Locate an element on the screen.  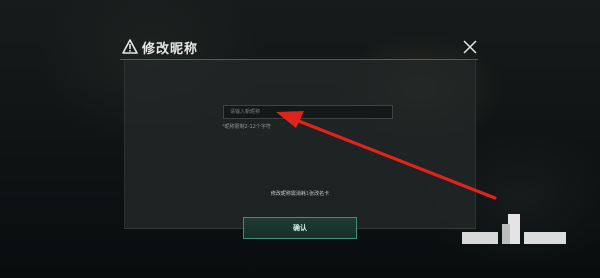
nickname-input is located at coordinates (308, 112).